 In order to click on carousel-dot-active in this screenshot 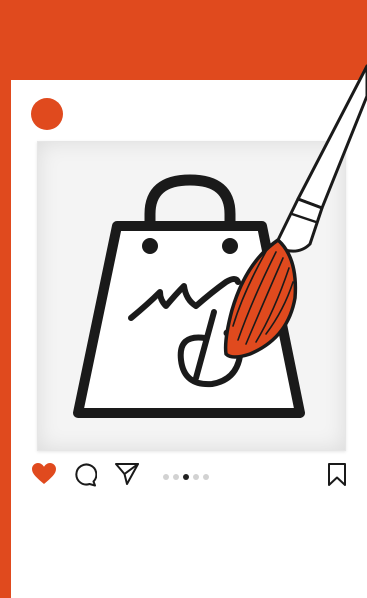, I will do `click(186, 477)`.